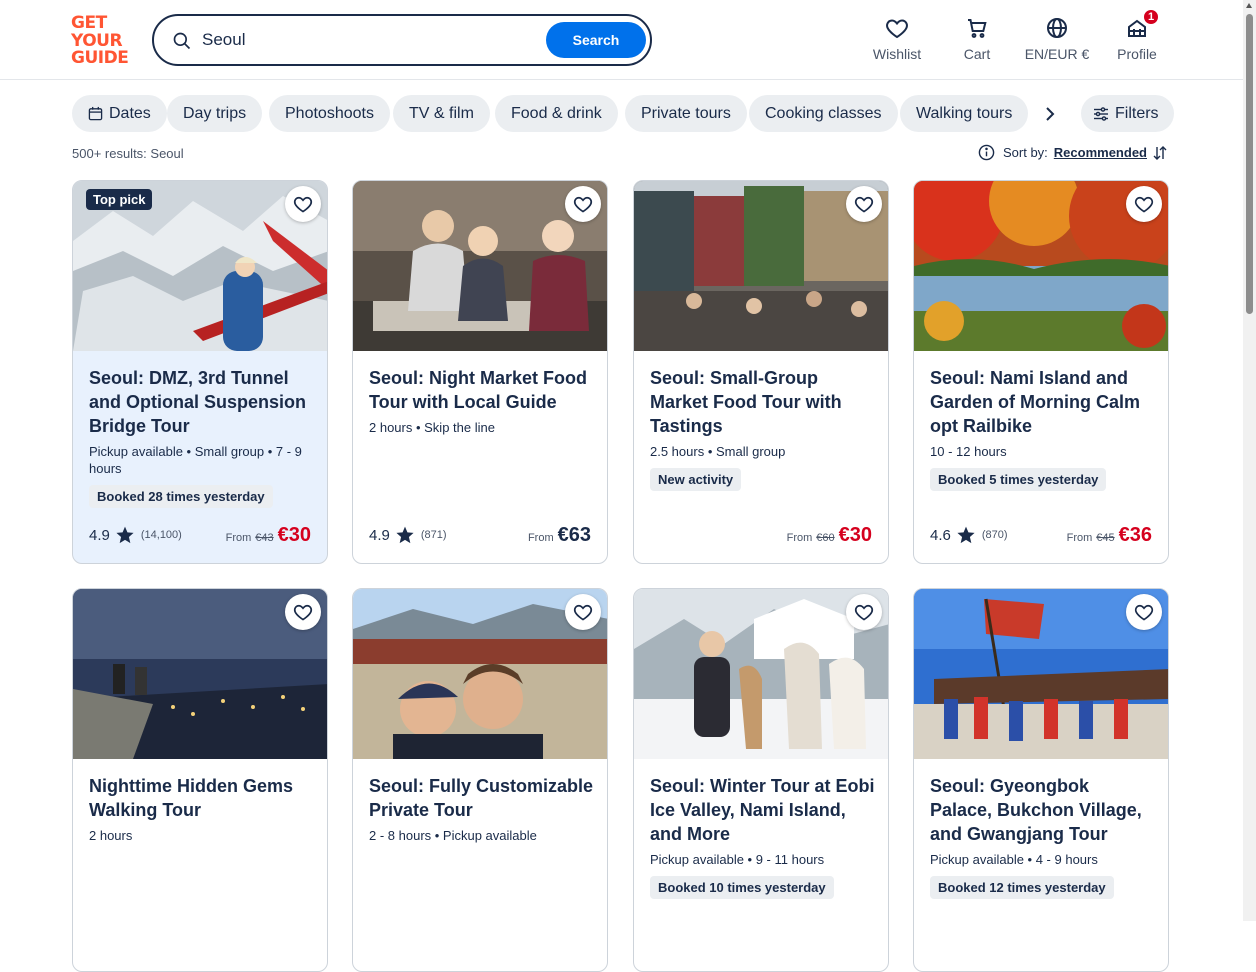 This screenshot has height=972, width=1256. I want to click on activity-title: Seoul: Fully Customizable Private Tour, so click(481, 798).